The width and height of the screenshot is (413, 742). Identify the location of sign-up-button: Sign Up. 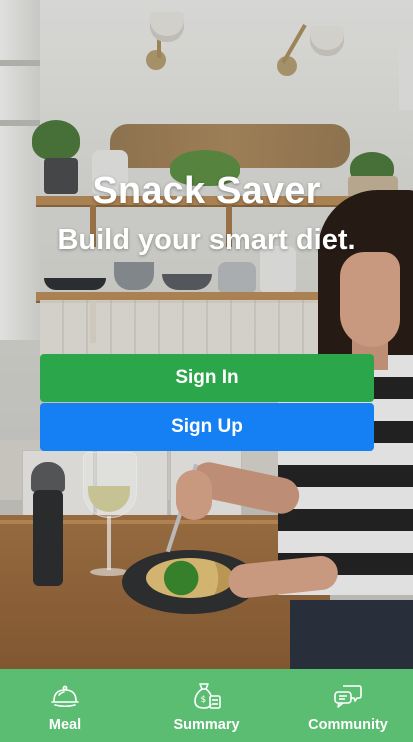
(207, 427).